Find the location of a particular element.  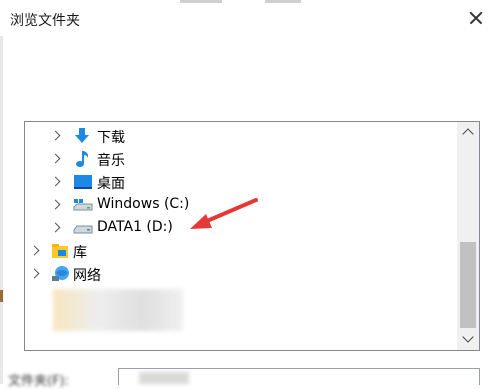

tree-item-label: 库 is located at coordinates (80, 253).